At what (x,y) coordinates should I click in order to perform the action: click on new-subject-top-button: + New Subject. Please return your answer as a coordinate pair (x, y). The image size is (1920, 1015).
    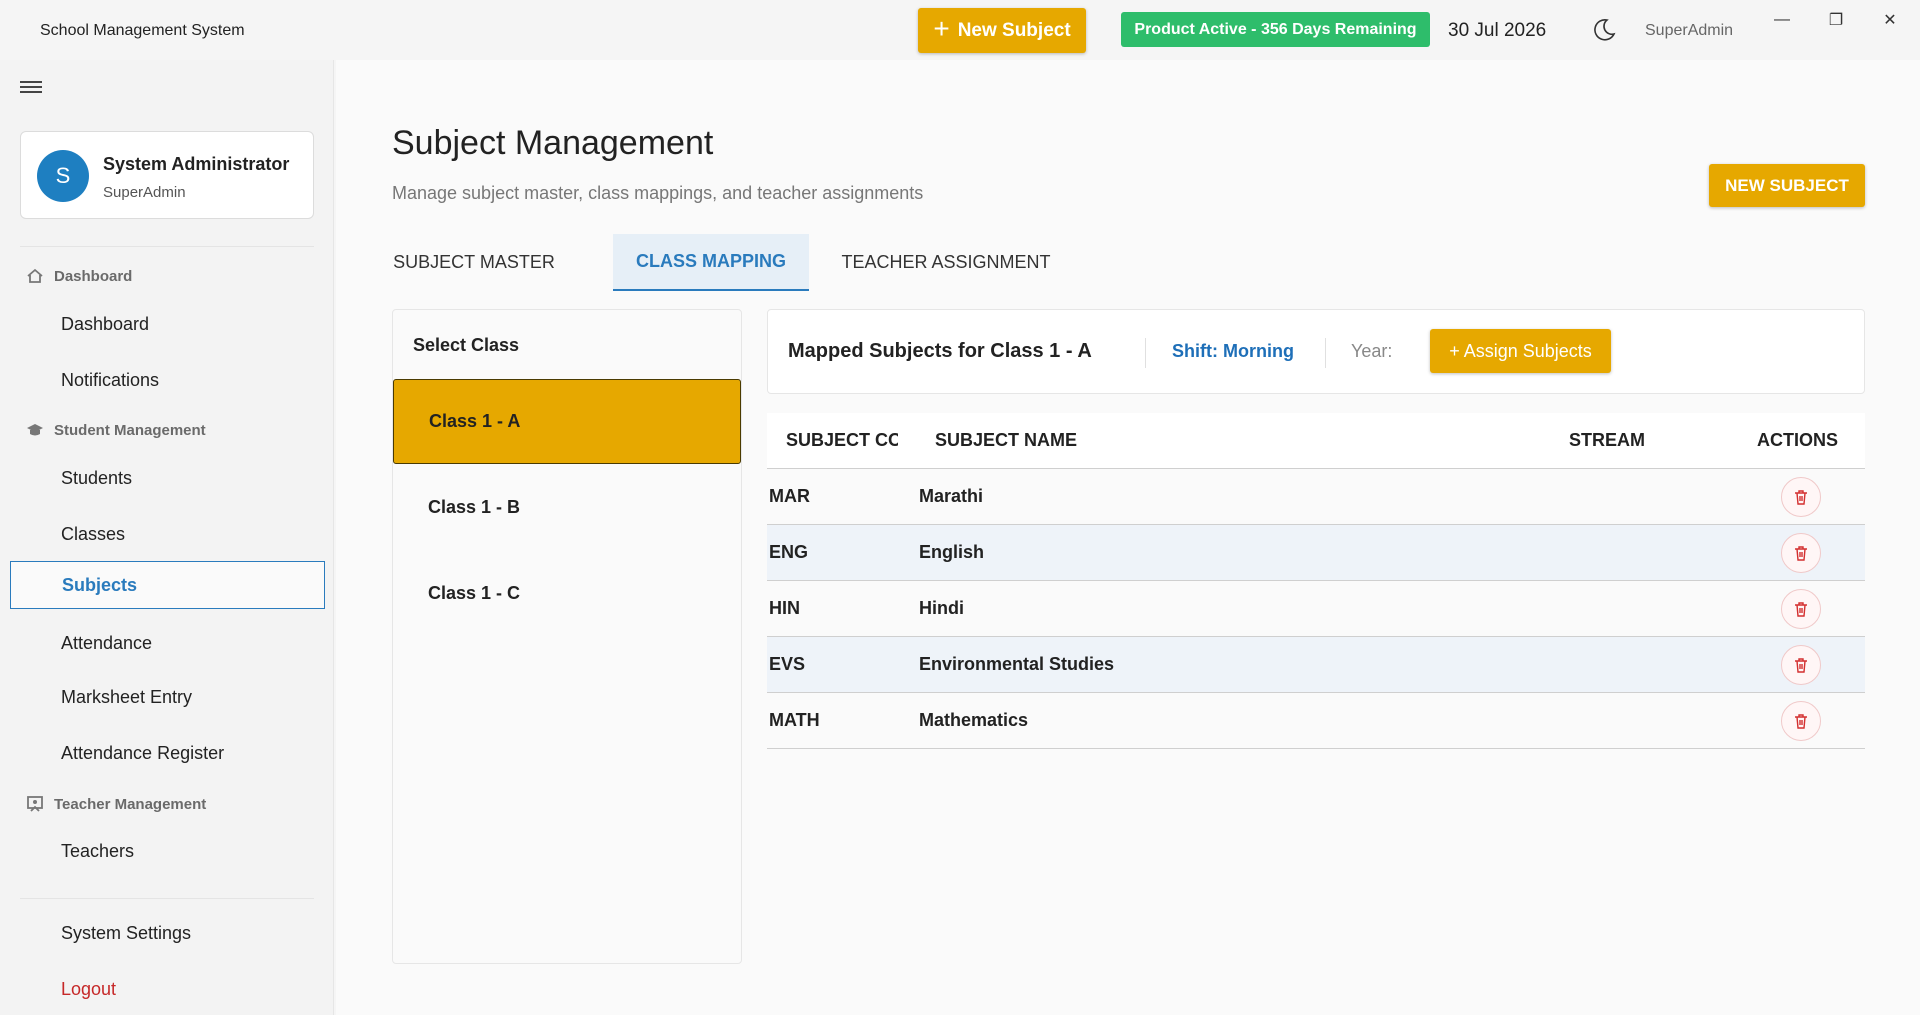
    Looking at the image, I should click on (1002, 30).